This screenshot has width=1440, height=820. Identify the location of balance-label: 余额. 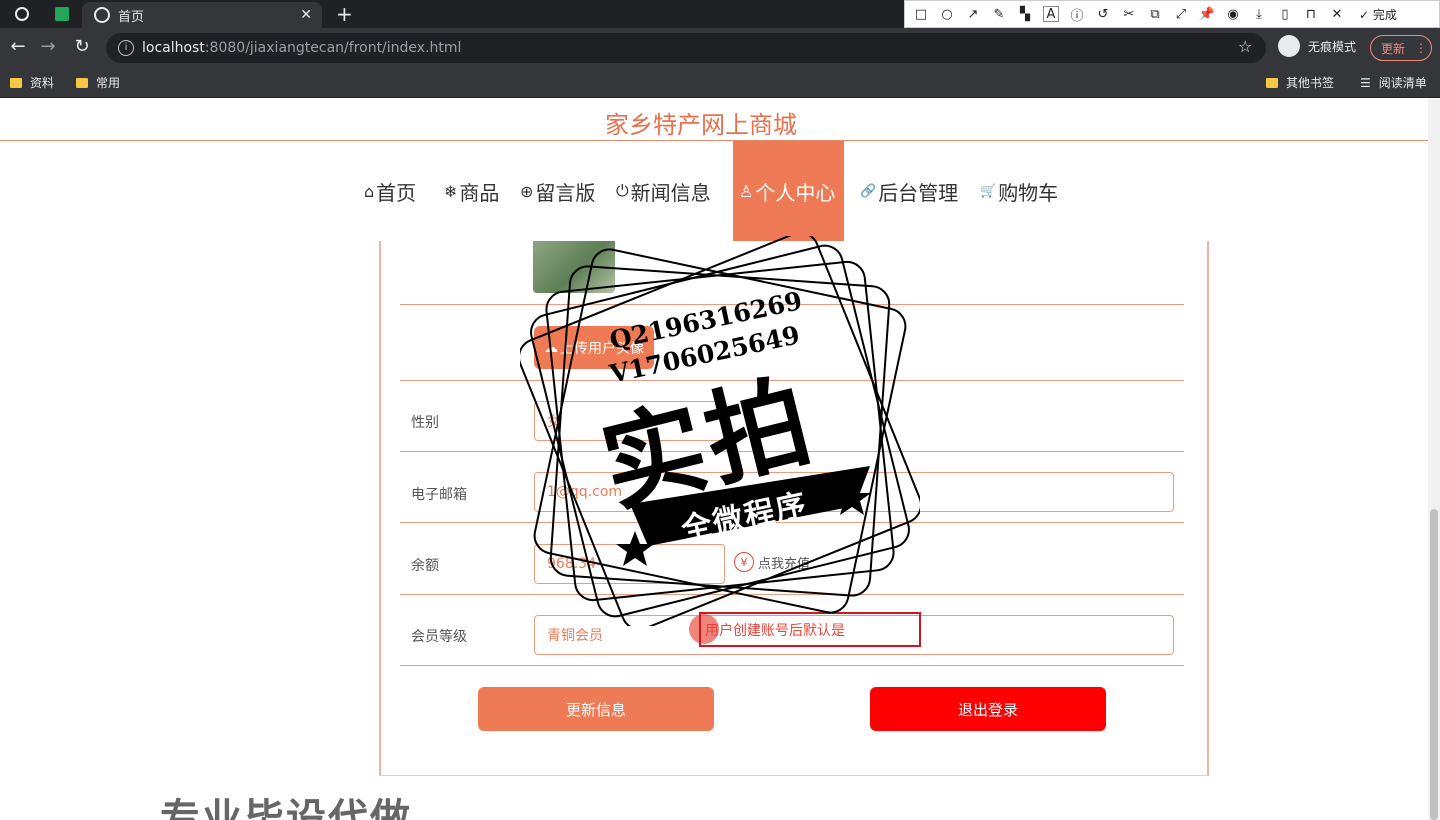
(425, 566).